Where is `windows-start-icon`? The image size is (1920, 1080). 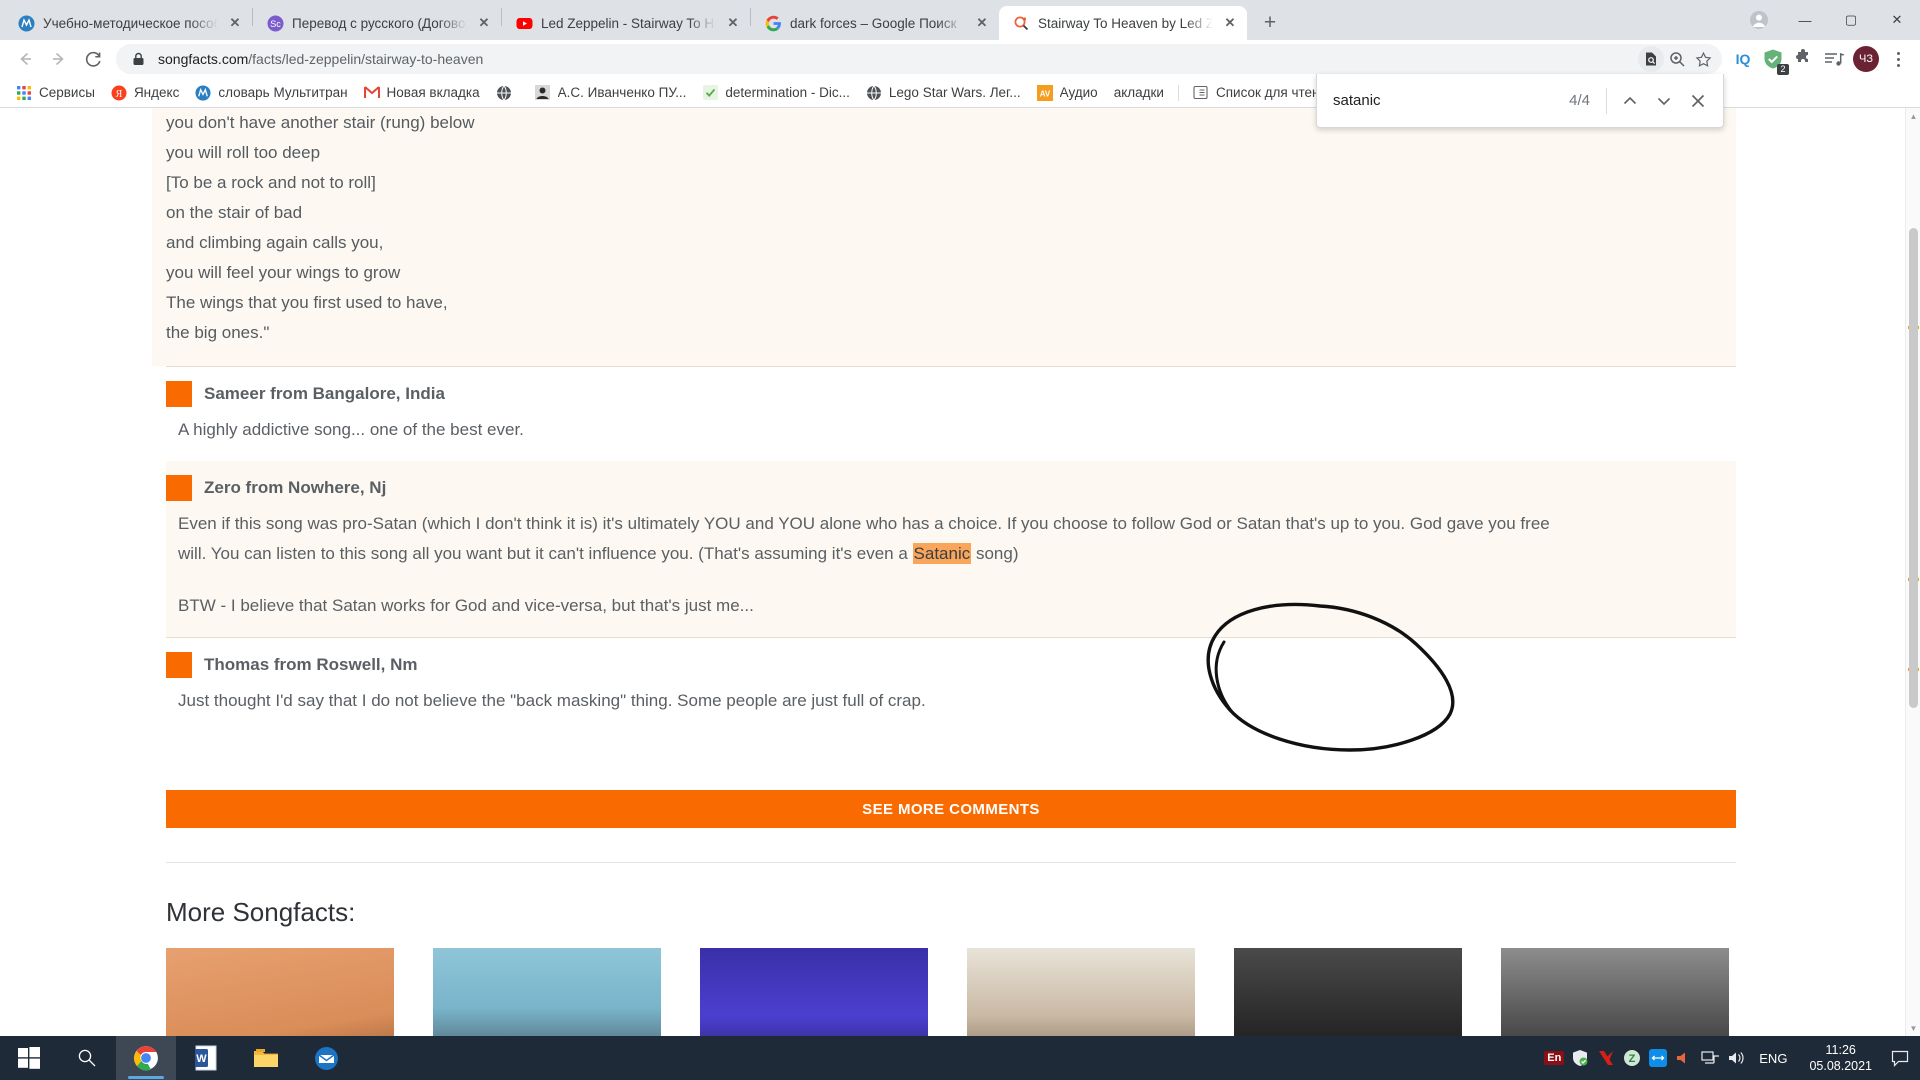
windows-start-icon is located at coordinates (29, 1058).